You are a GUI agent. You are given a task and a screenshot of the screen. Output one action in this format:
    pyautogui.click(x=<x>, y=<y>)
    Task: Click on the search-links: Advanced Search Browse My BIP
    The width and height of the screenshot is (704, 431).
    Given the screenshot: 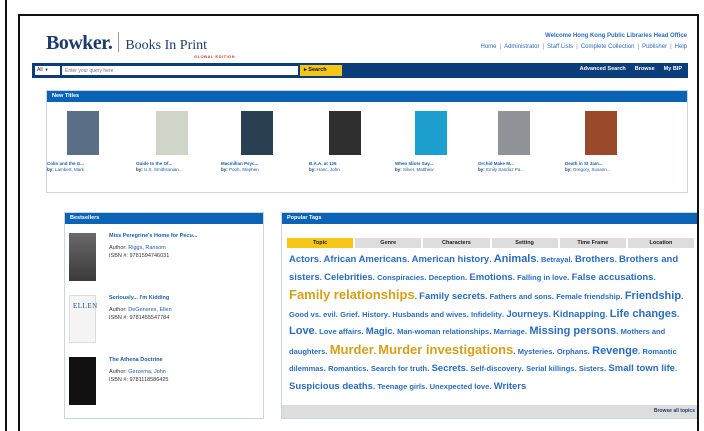 What is the action you would take?
    pyautogui.click(x=626, y=69)
    